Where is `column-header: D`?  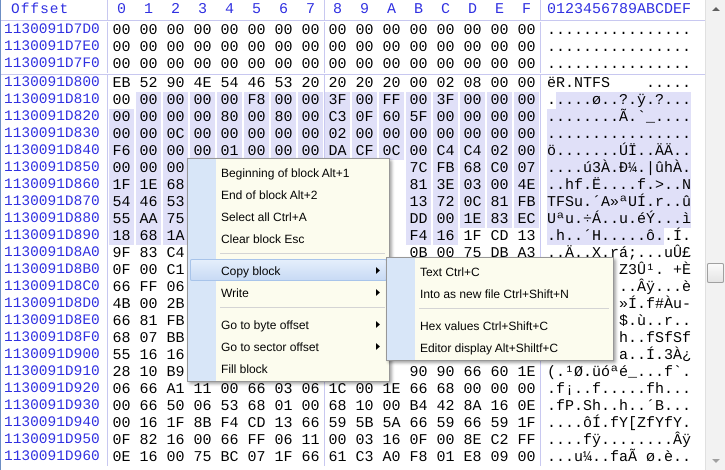
column-header: D is located at coordinates (472, 10).